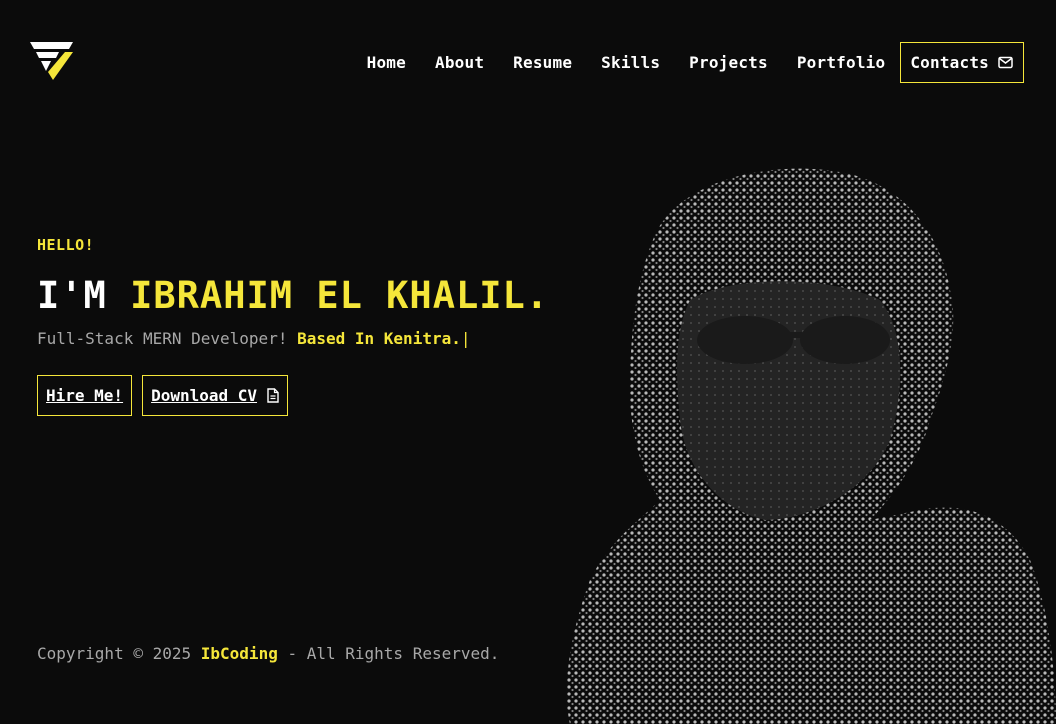 This screenshot has width=1056, height=724. I want to click on fi-logo-icon, so click(51, 61).